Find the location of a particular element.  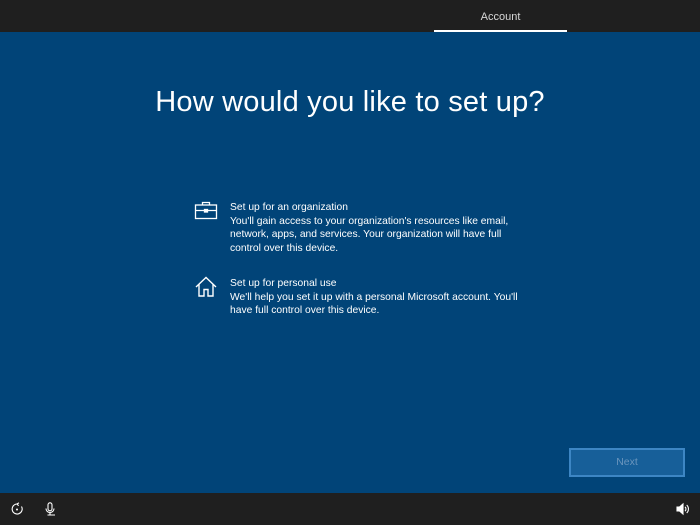

top-bar: Account is located at coordinates (350, 16).